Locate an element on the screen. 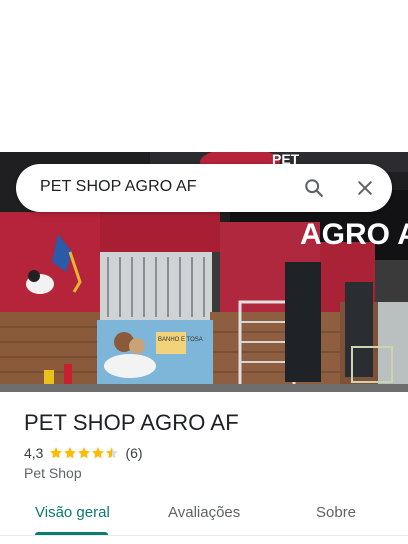 Image resolution: width=408 pixels, height=544 pixels. sign-text: AGRO AF is located at coordinates (354, 234).